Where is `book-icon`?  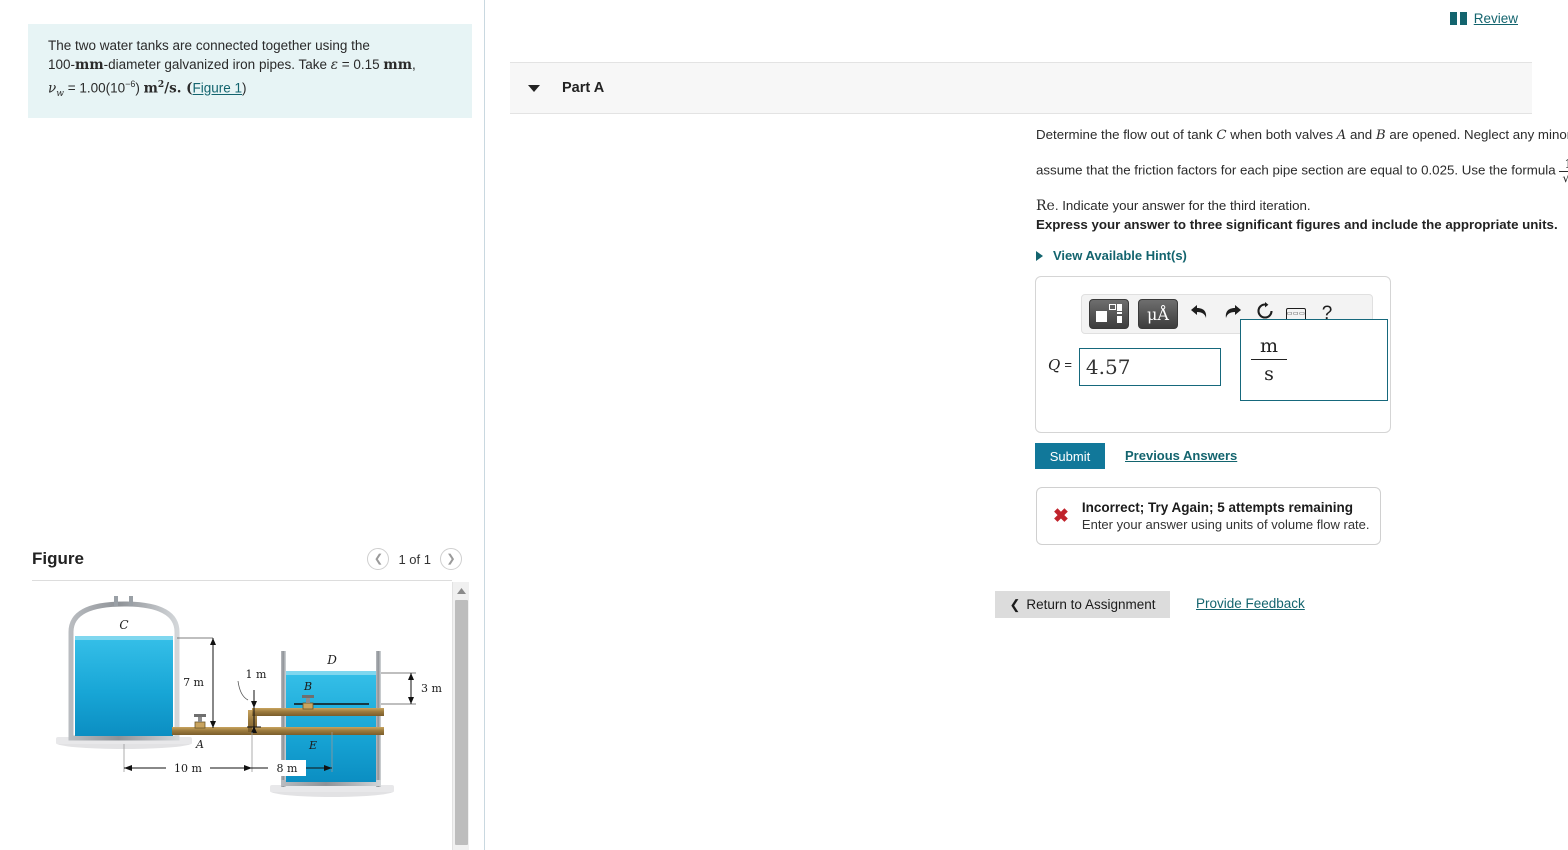
book-icon is located at coordinates (1458, 18).